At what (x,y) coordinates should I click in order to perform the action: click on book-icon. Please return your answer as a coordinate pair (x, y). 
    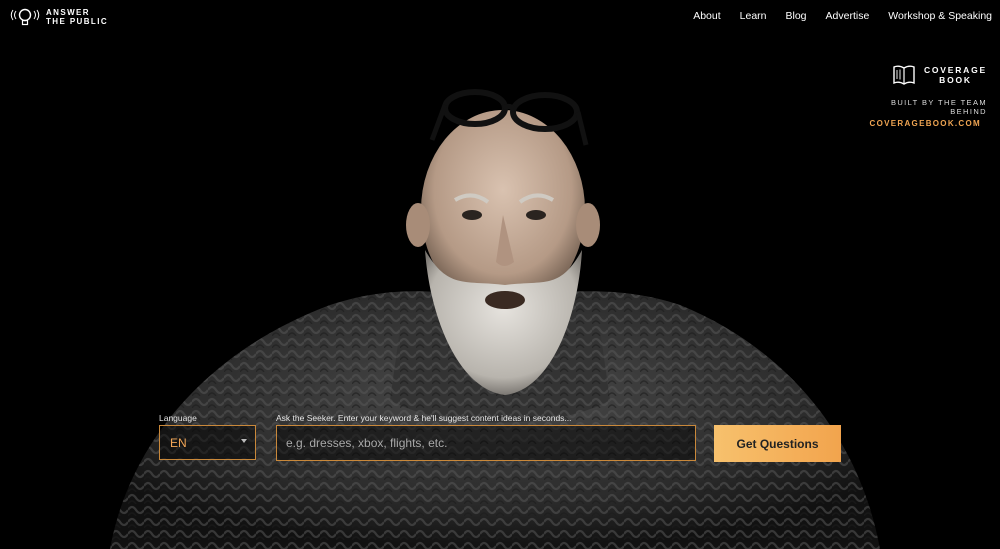
    Looking at the image, I should click on (904, 75).